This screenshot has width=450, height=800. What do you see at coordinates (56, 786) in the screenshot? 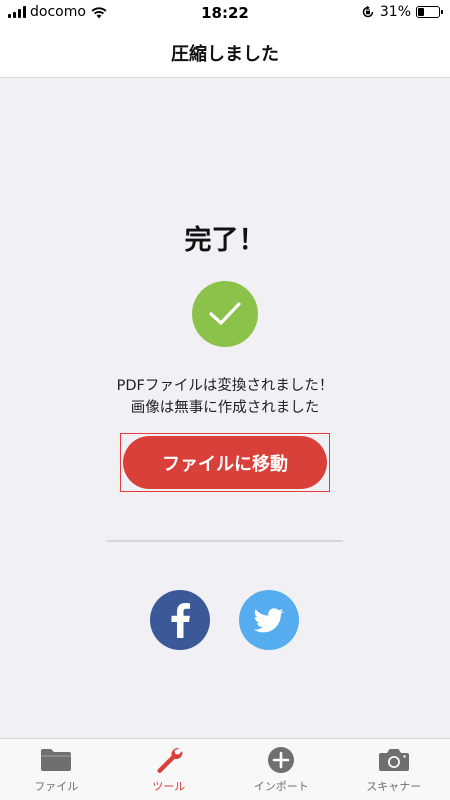
I see `tab-label: ファイル` at bounding box center [56, 786].